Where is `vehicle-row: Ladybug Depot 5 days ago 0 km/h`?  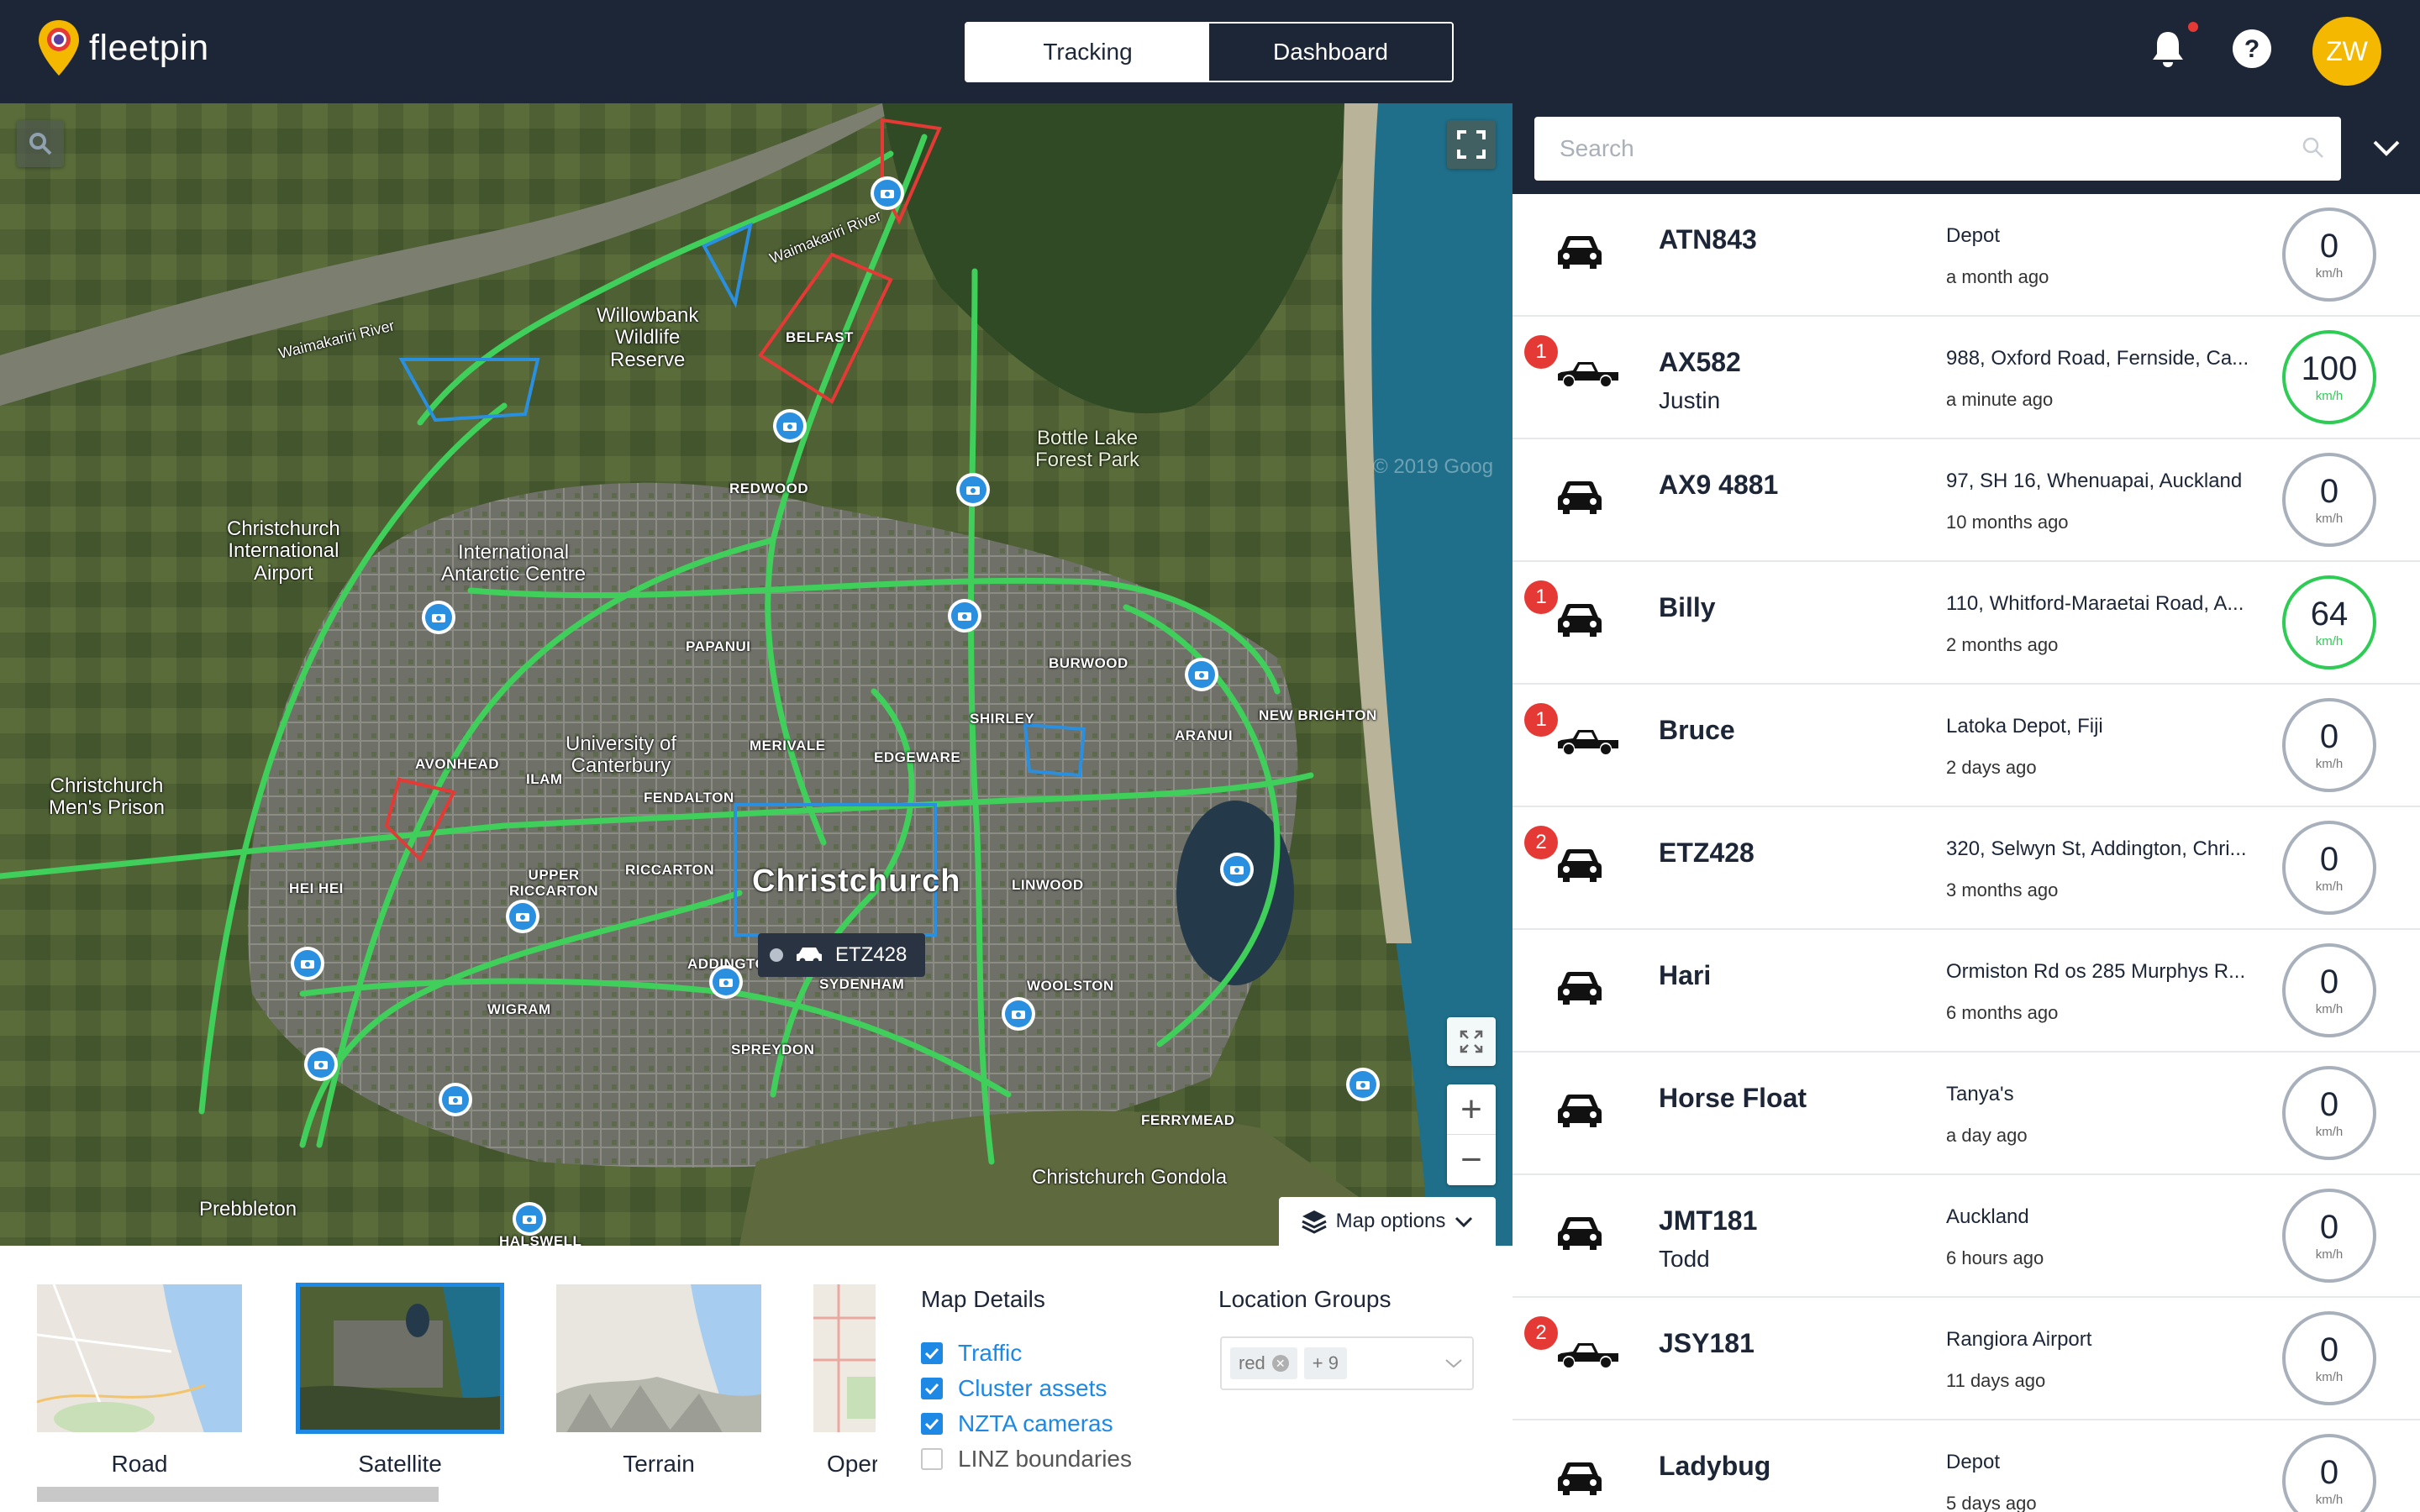
vehicle-row: Ladybug Depot 5 days ago 0 km/h is located at coordinates (1966, 1466).